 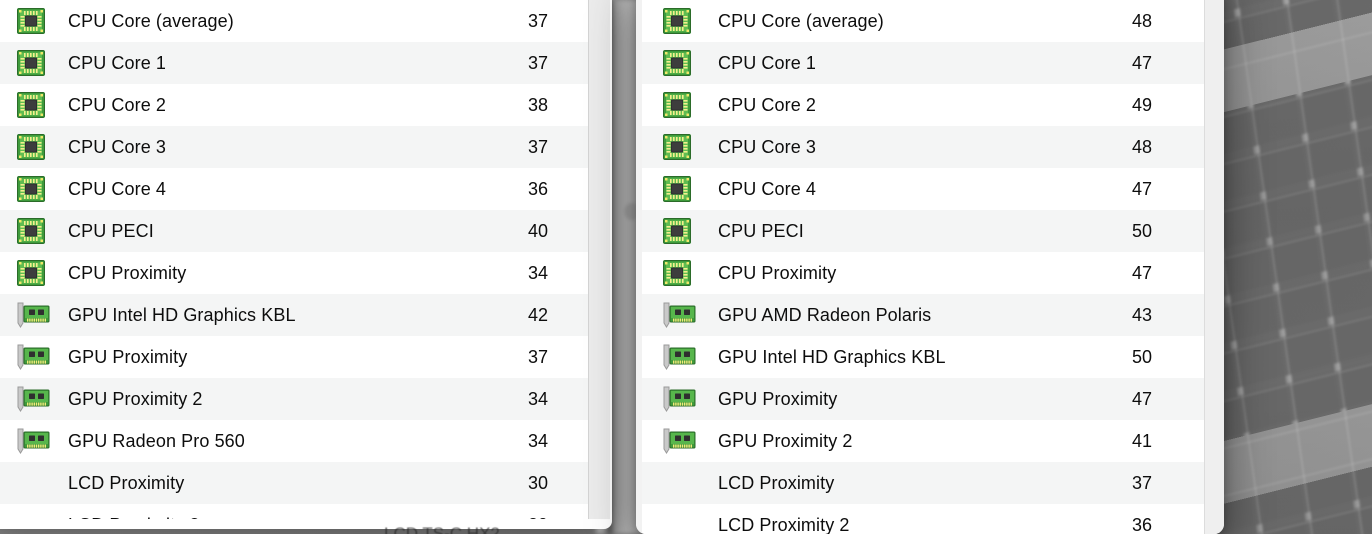 I want to click on table-row: CPU Core (average) 48, so click(x=931, y=21).